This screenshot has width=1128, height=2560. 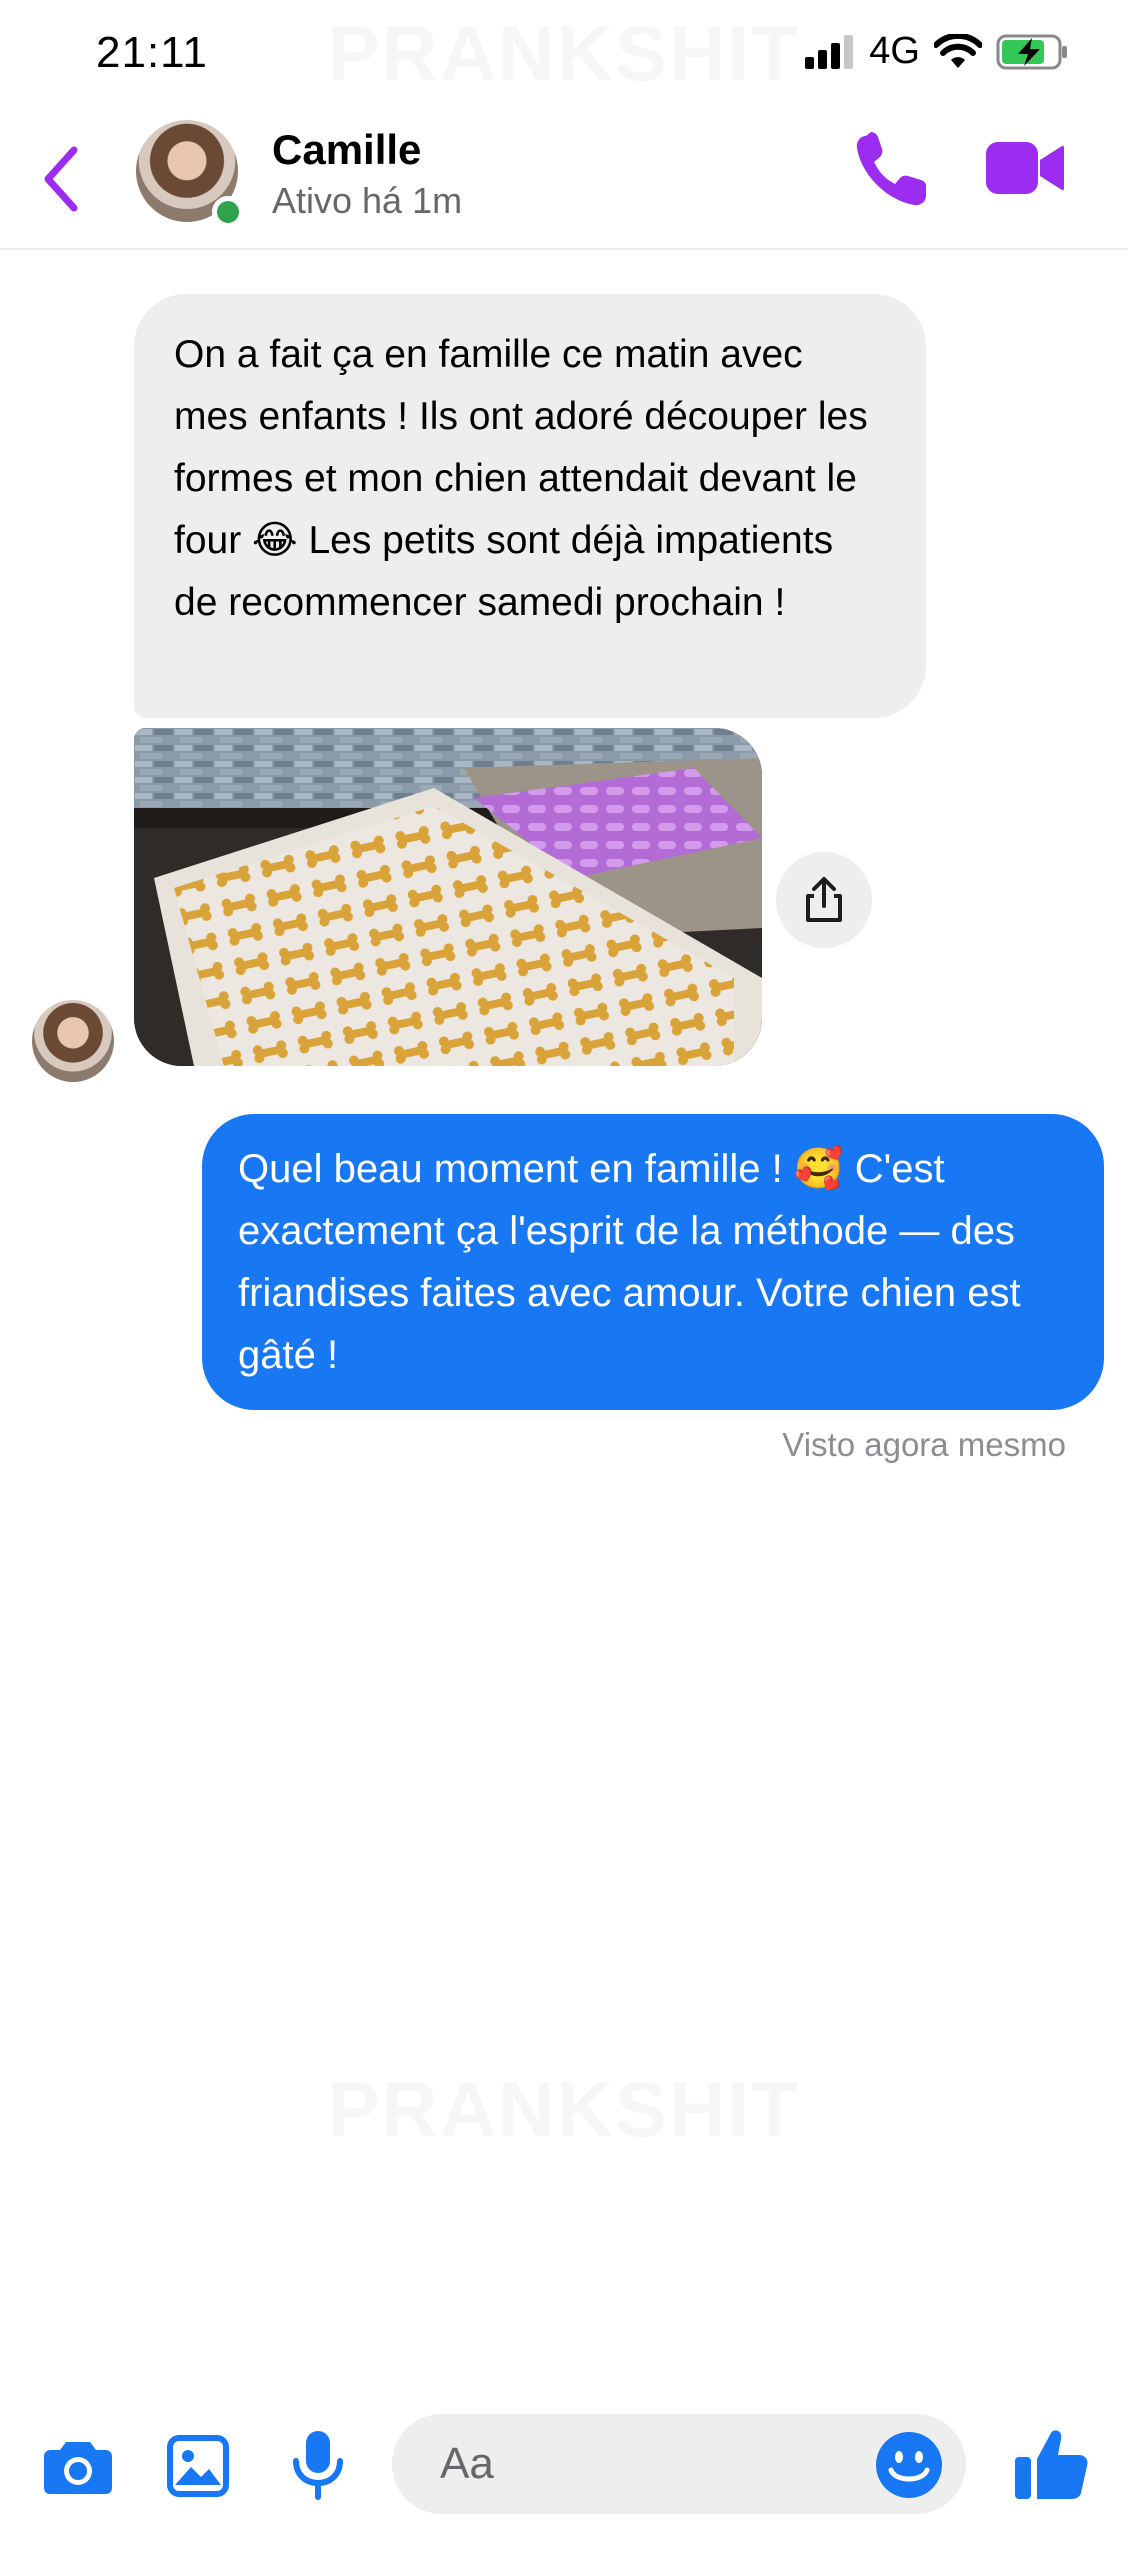 I want to click on contact-name: Camille, so click(x=346, y=150).